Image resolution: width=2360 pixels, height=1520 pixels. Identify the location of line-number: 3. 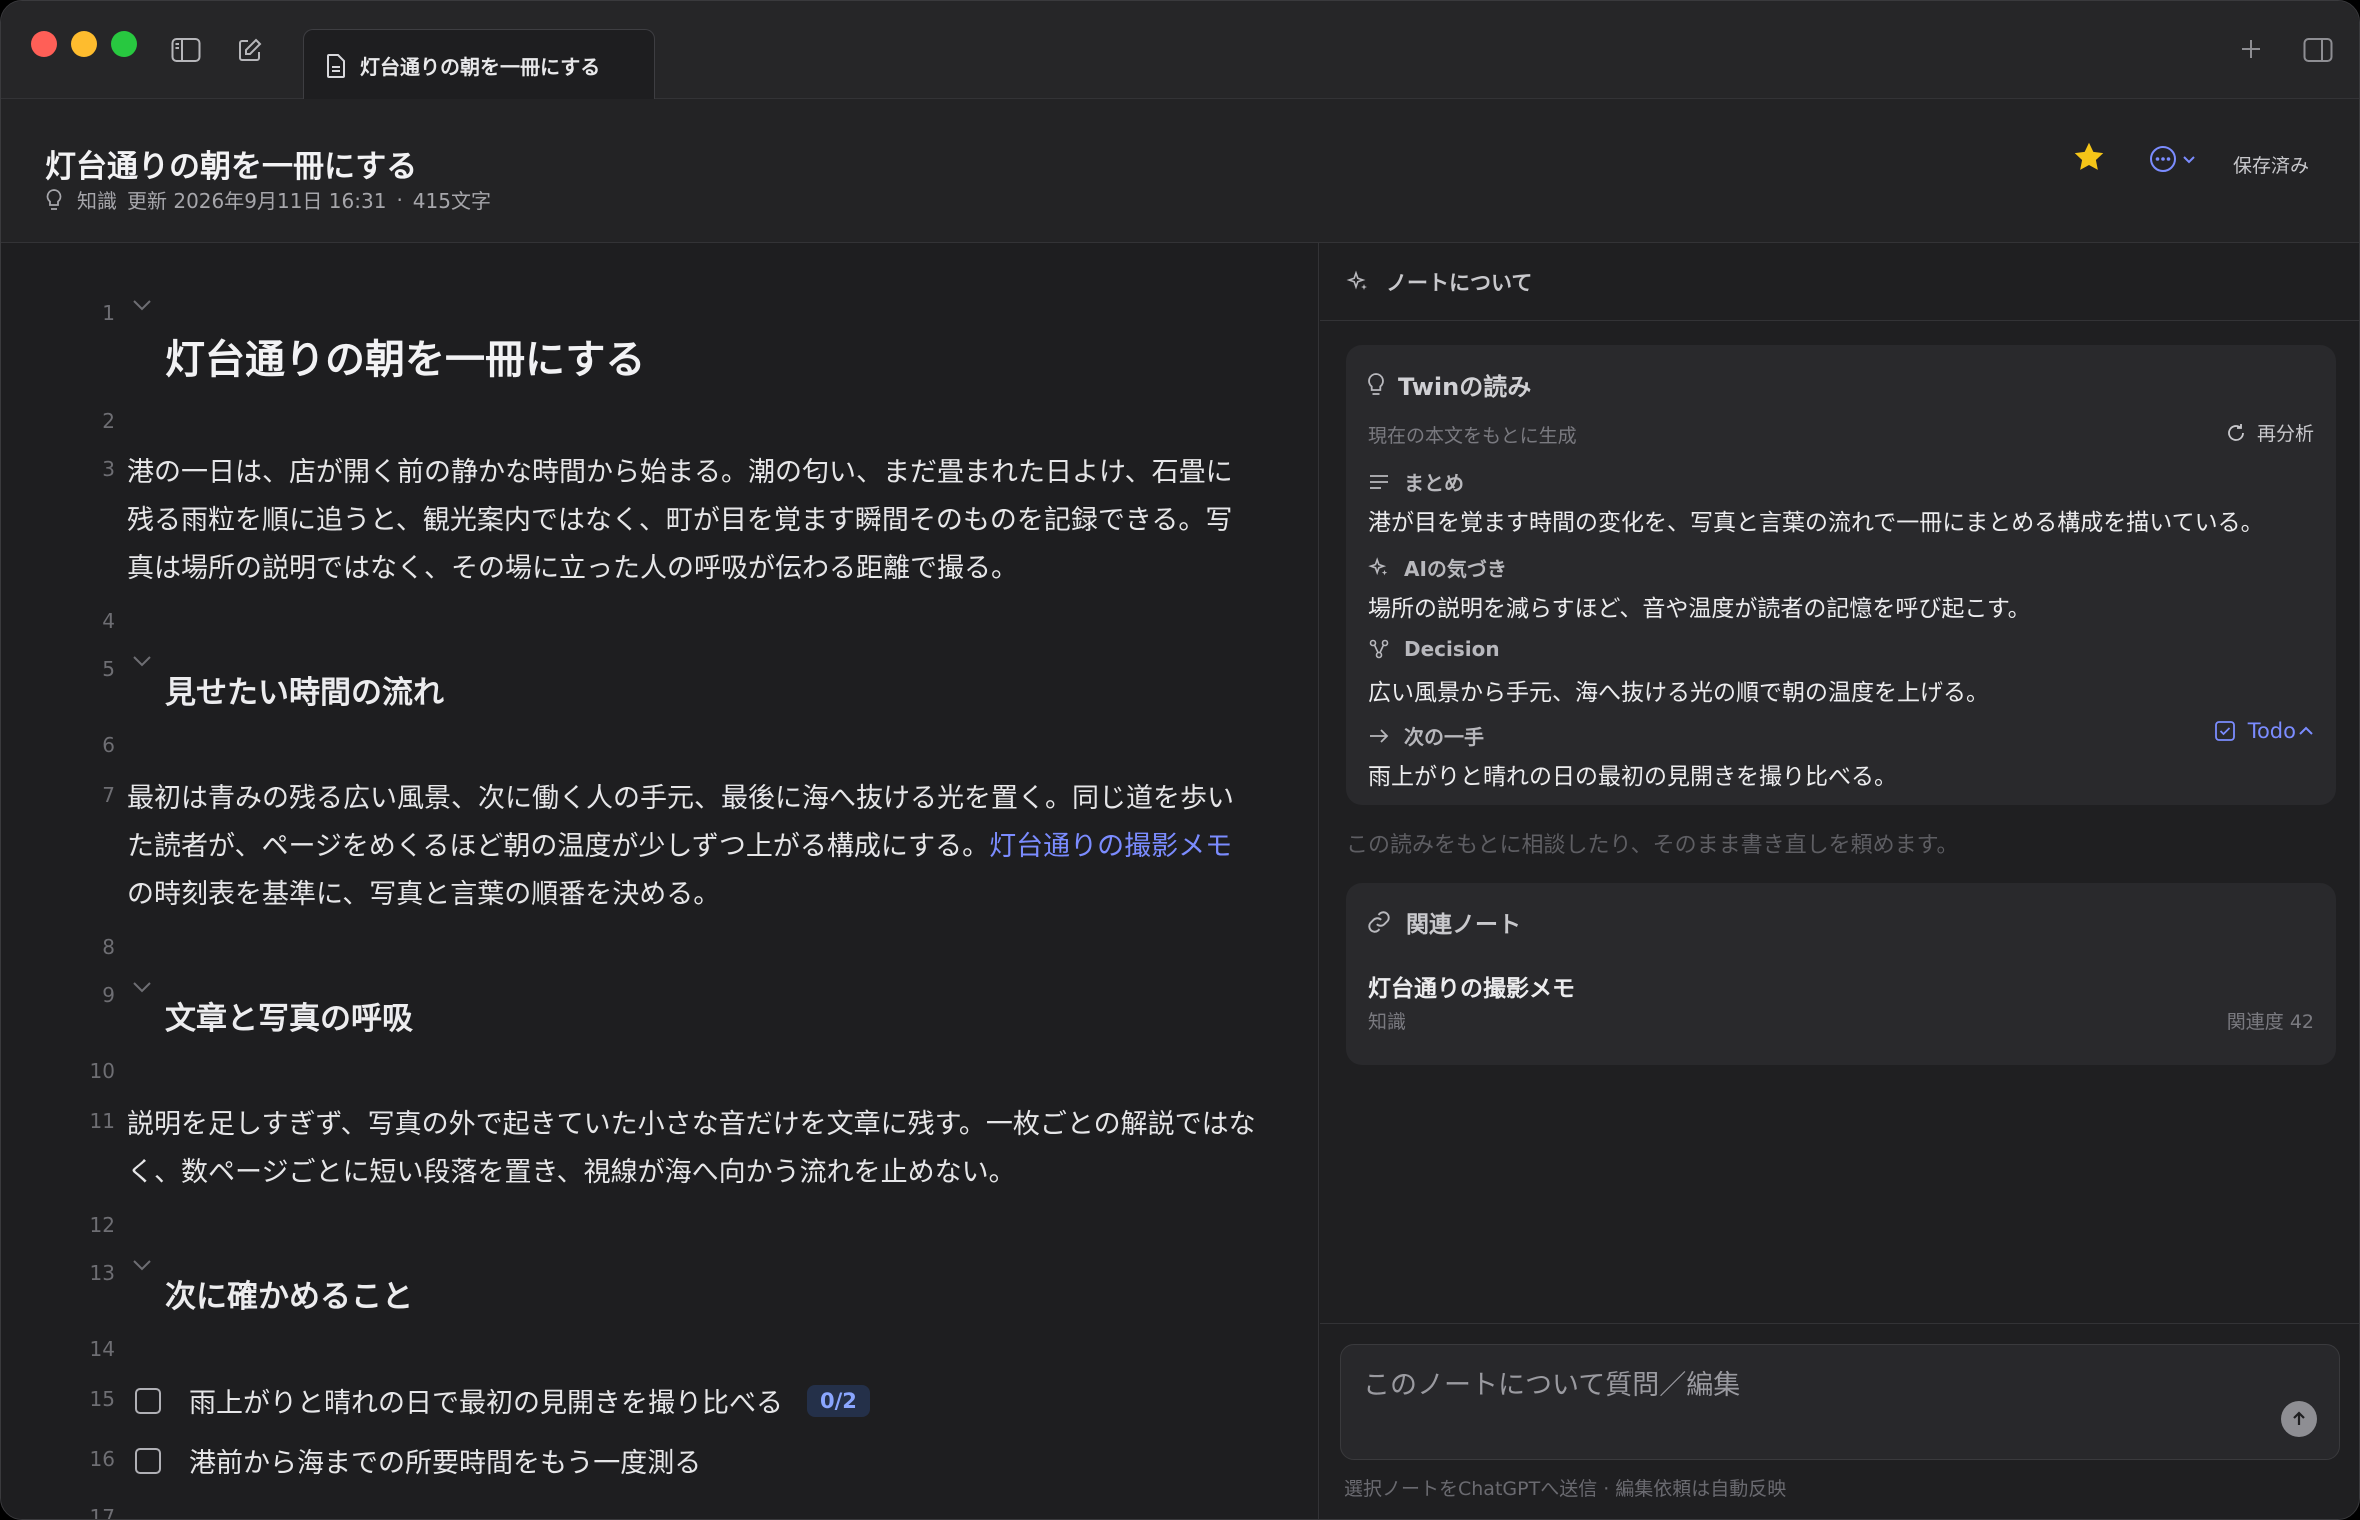
(108, 469).